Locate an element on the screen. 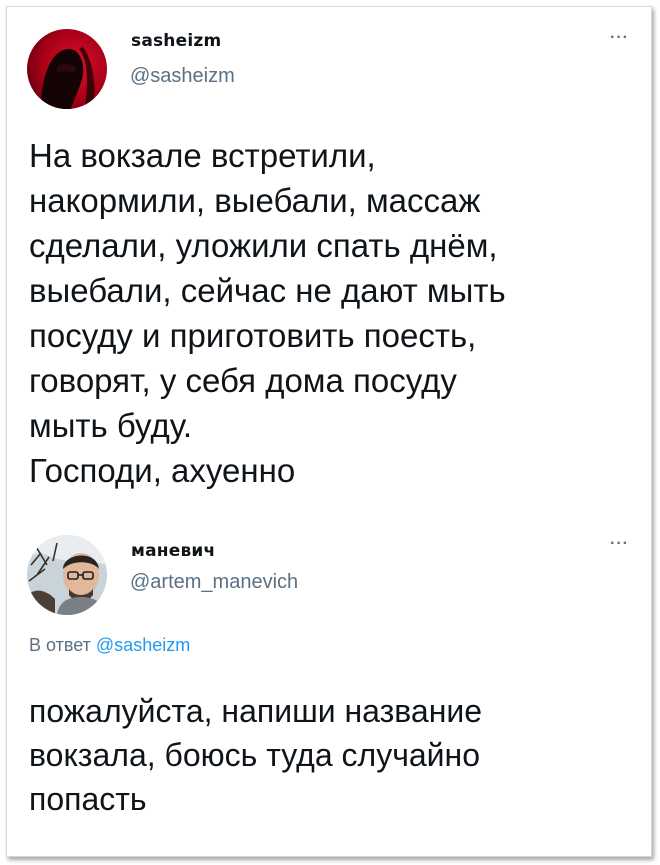  replying-to-prefix: В ответ is located at coordinates (60, 645).